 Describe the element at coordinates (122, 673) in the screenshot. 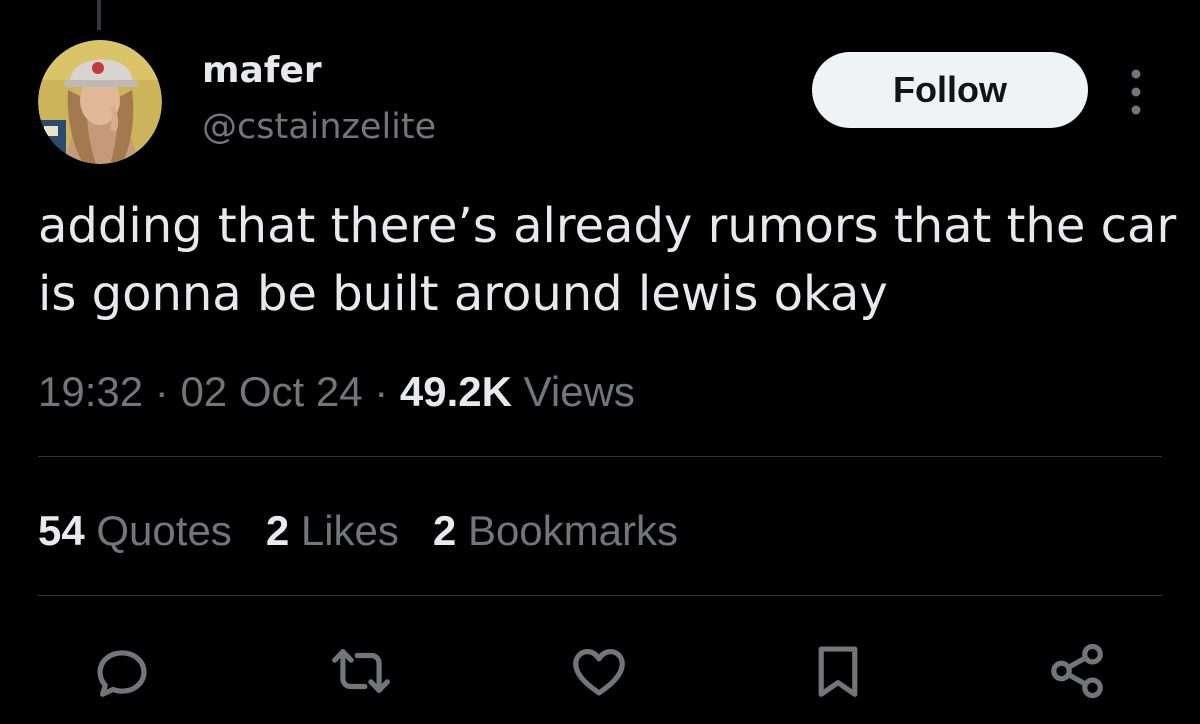

I see `reply-icon` at that location.